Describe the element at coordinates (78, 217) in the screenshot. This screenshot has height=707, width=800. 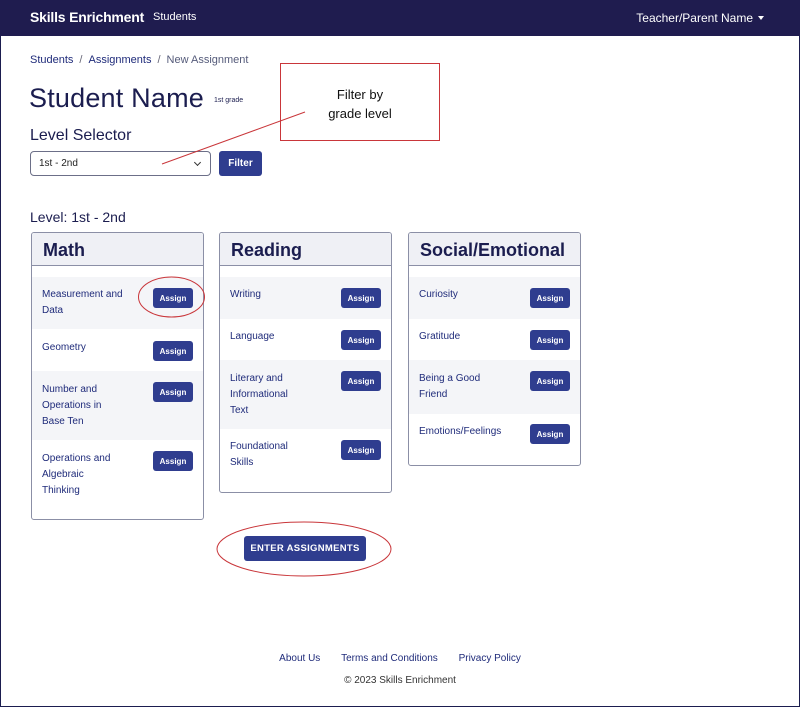
I see `level-heading: Level: 1st - 2nd` at that location.